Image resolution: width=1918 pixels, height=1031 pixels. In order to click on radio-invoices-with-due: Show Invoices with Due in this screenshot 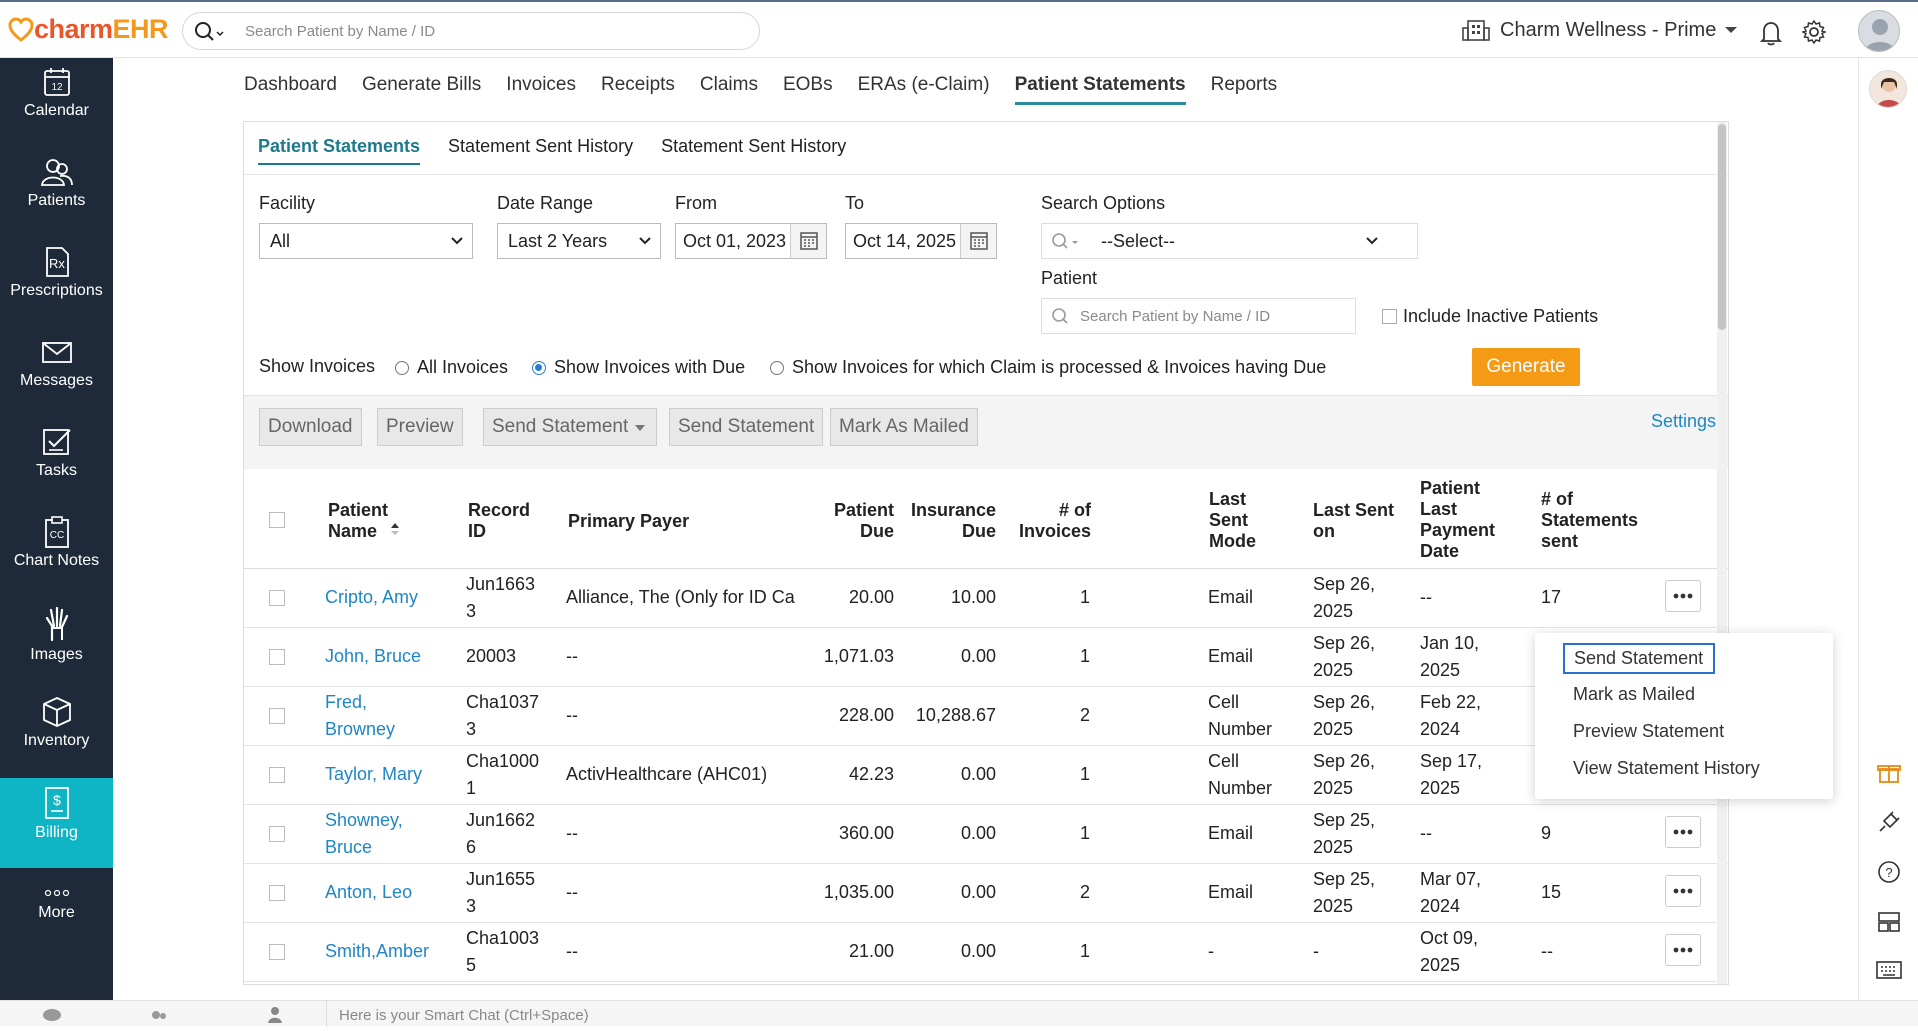, I will do `click(638, 367)`.